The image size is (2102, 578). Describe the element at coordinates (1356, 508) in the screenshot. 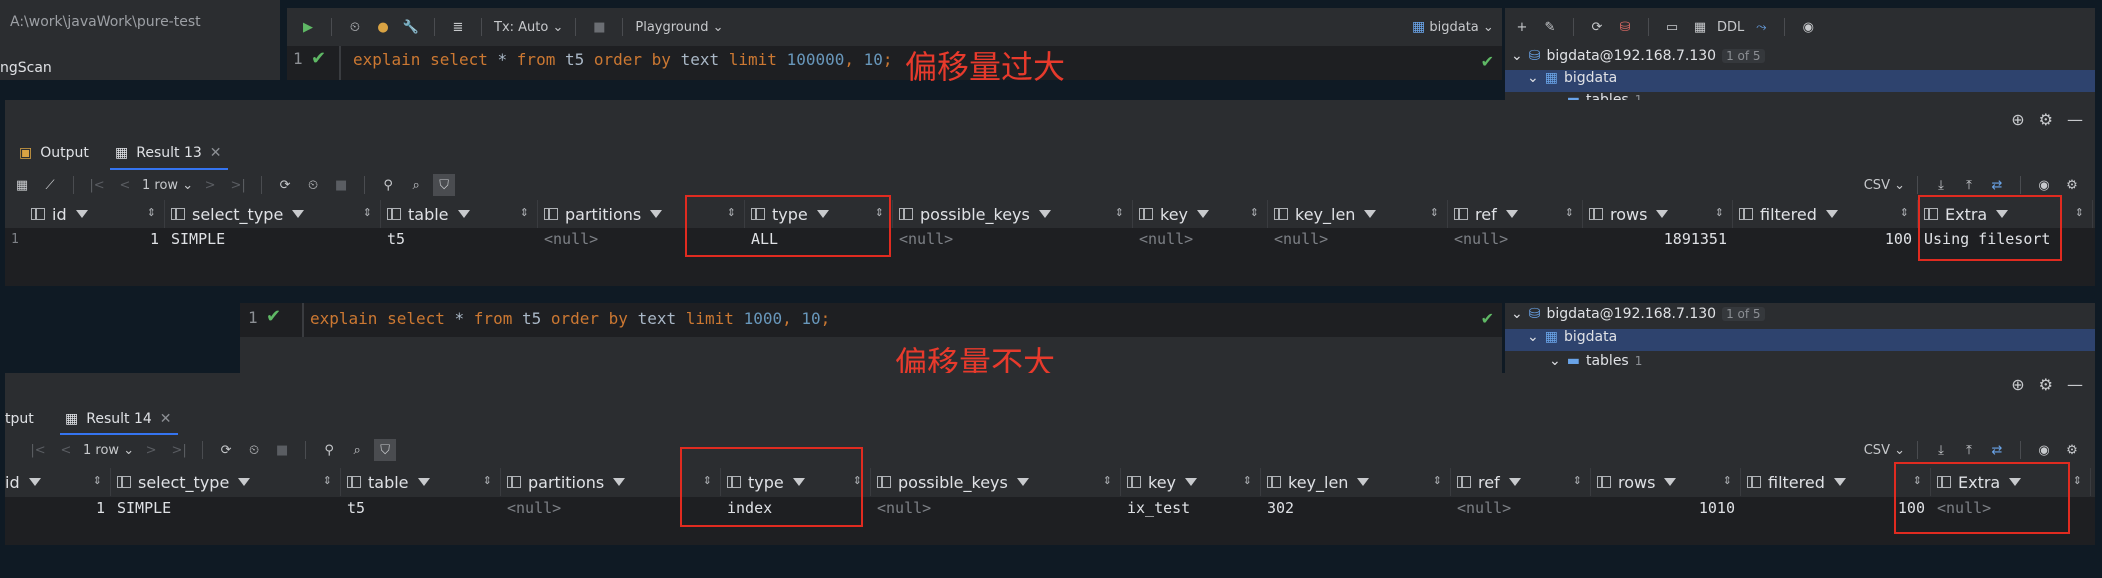

I see `cell-key-len: 302` at that location.